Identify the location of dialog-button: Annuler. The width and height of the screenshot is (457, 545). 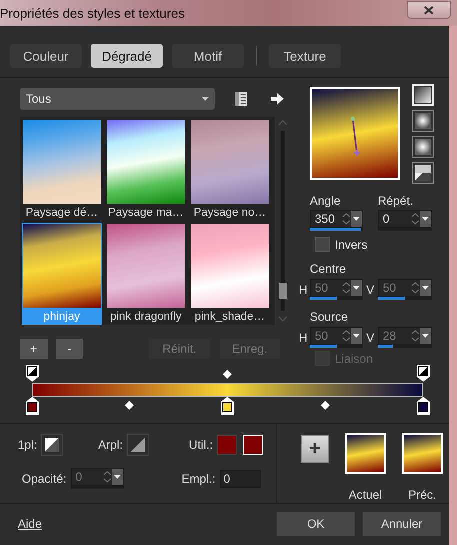
(402, 524).